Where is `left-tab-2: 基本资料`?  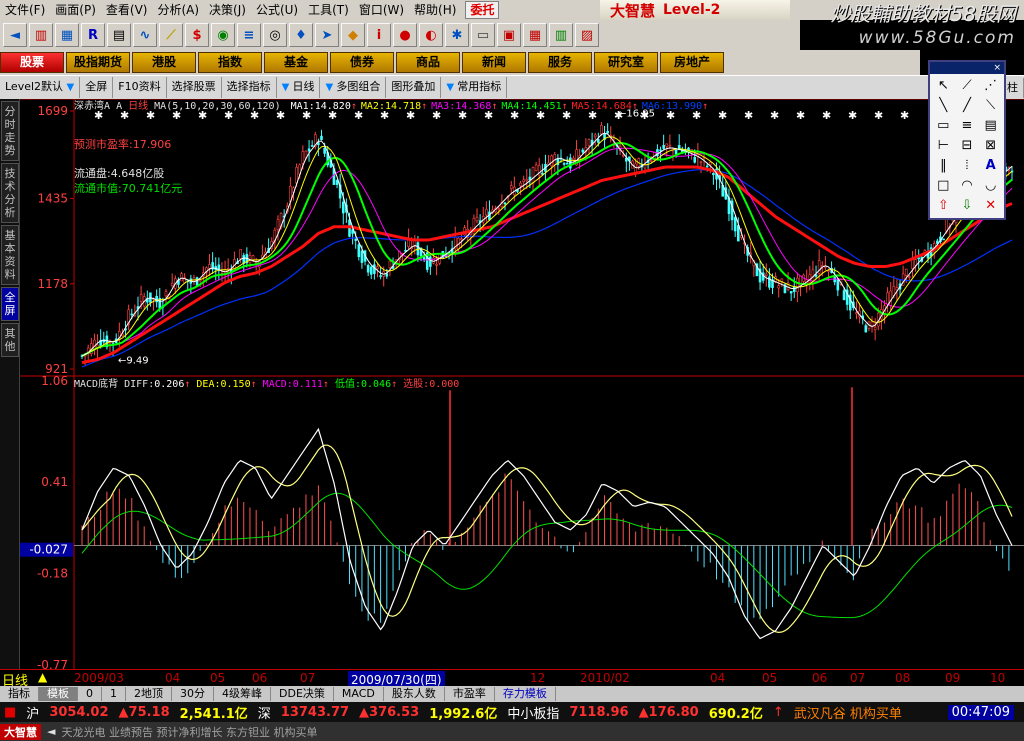 left-tab-2: 基本资料 is located at coordinates (10, 255).